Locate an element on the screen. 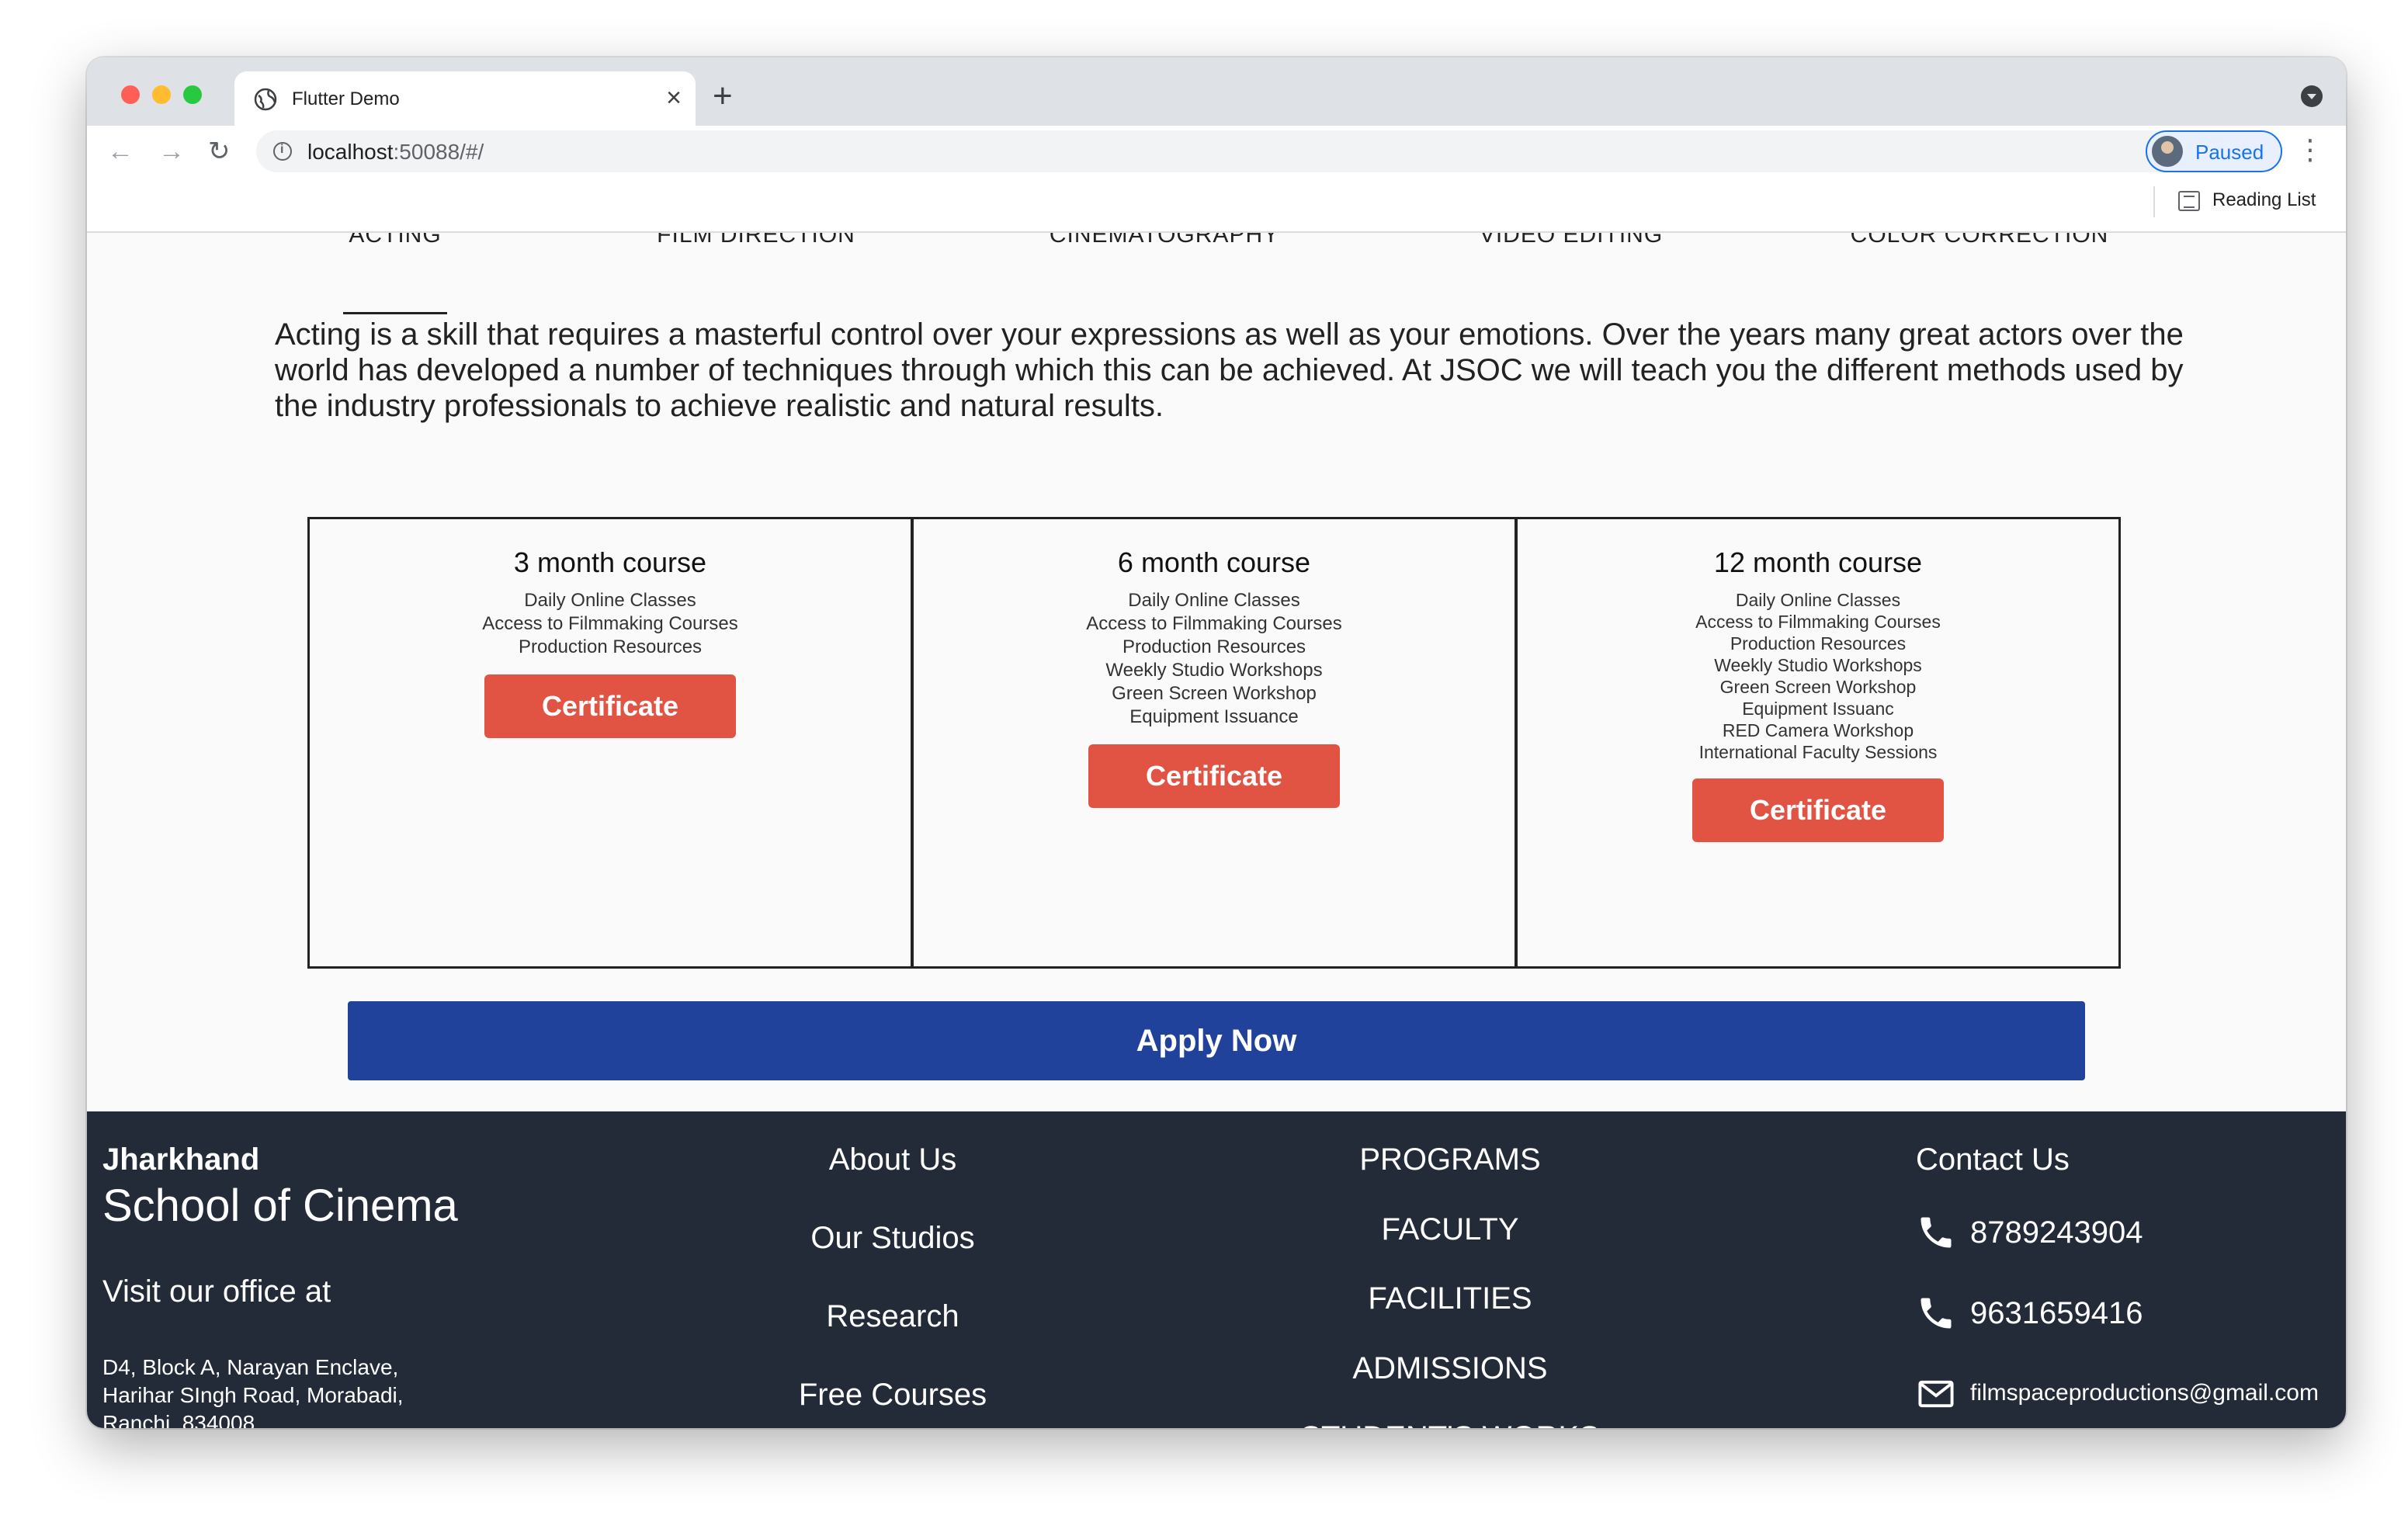 This screenshot has height=1529, width=2408. footer-link-our-studios: Our Studios is located at coordinates (893, 1260).